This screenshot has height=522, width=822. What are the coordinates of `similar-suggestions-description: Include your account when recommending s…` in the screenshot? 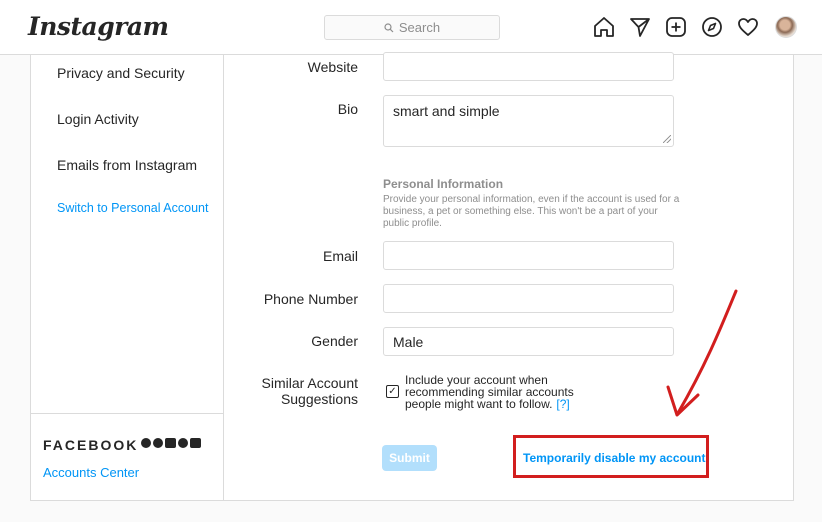 It's located at (489, 392).